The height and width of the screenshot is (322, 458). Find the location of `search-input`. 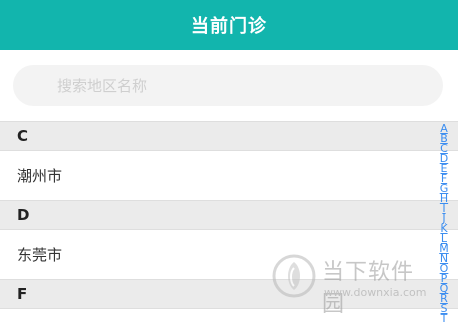

search-input is located at coordinates (237, 85).